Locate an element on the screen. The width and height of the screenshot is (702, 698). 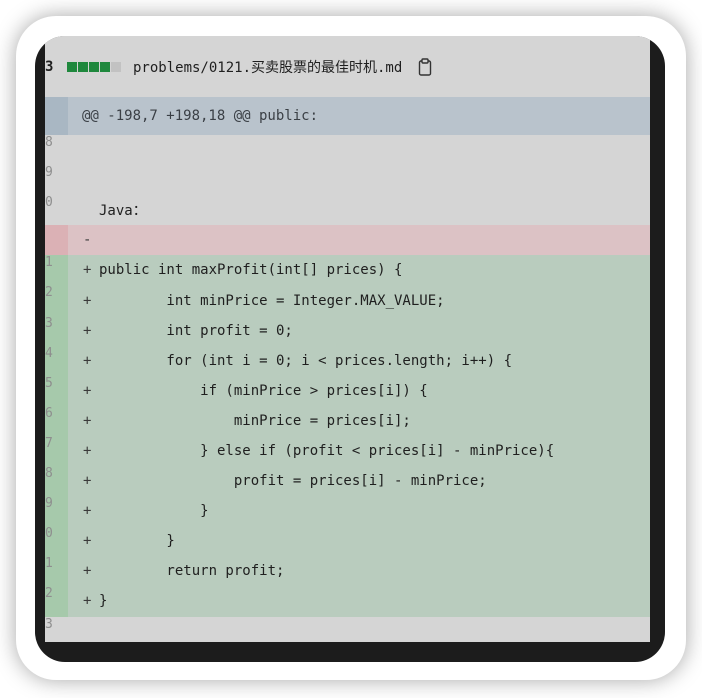
file-header: 3 problems/0121.买卖股票的最佳时机.md is located at coordinates (347, 66).